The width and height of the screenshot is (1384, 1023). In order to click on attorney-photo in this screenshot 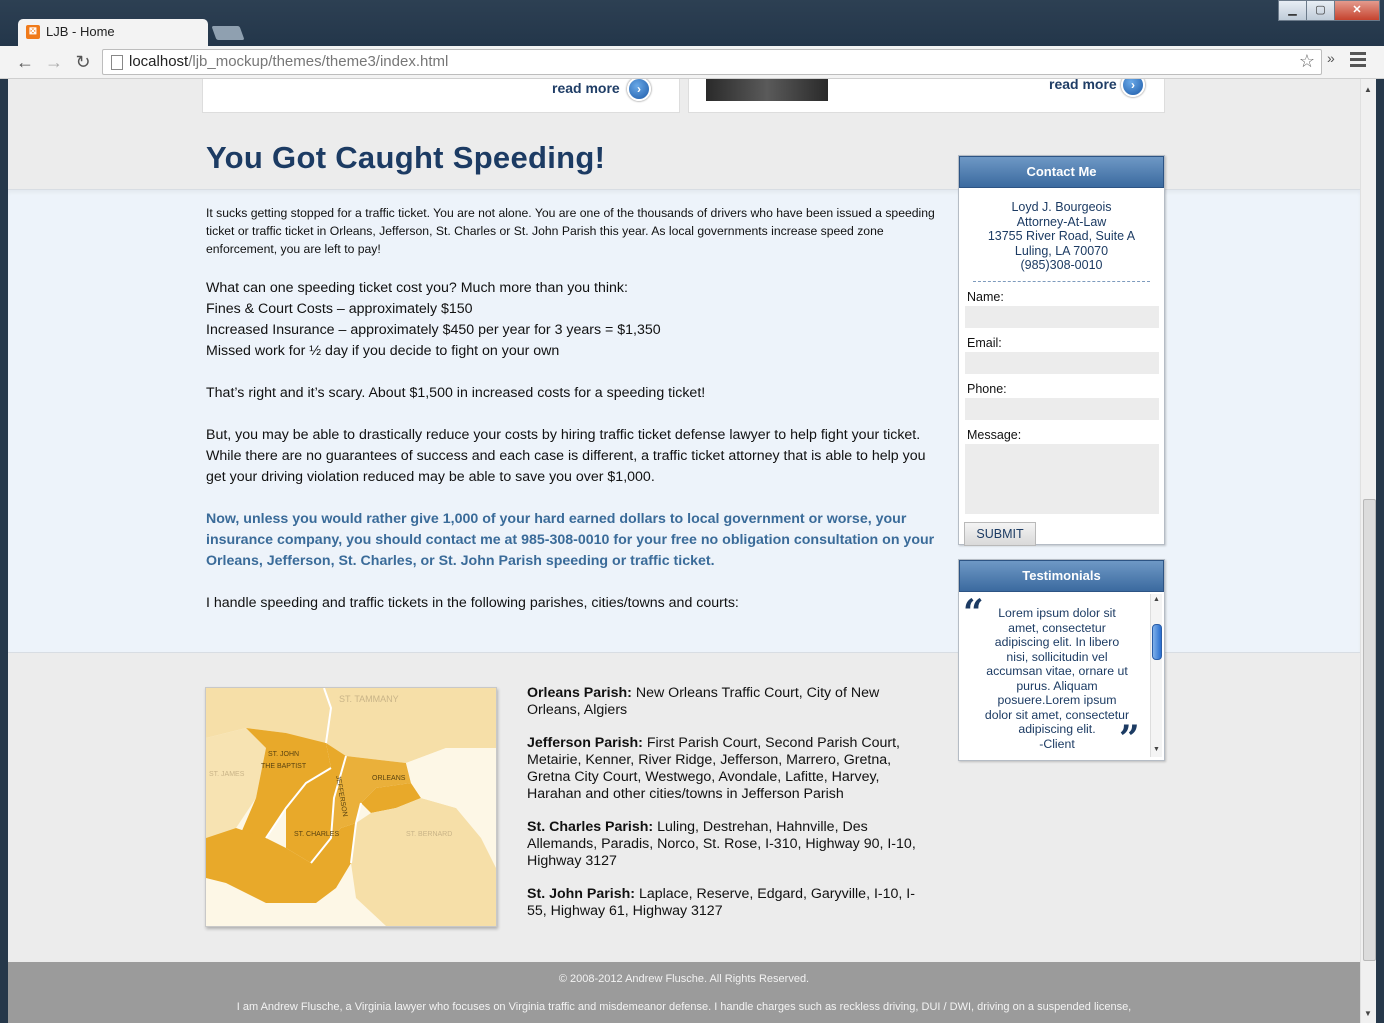, I will do `click(767, 90)`.